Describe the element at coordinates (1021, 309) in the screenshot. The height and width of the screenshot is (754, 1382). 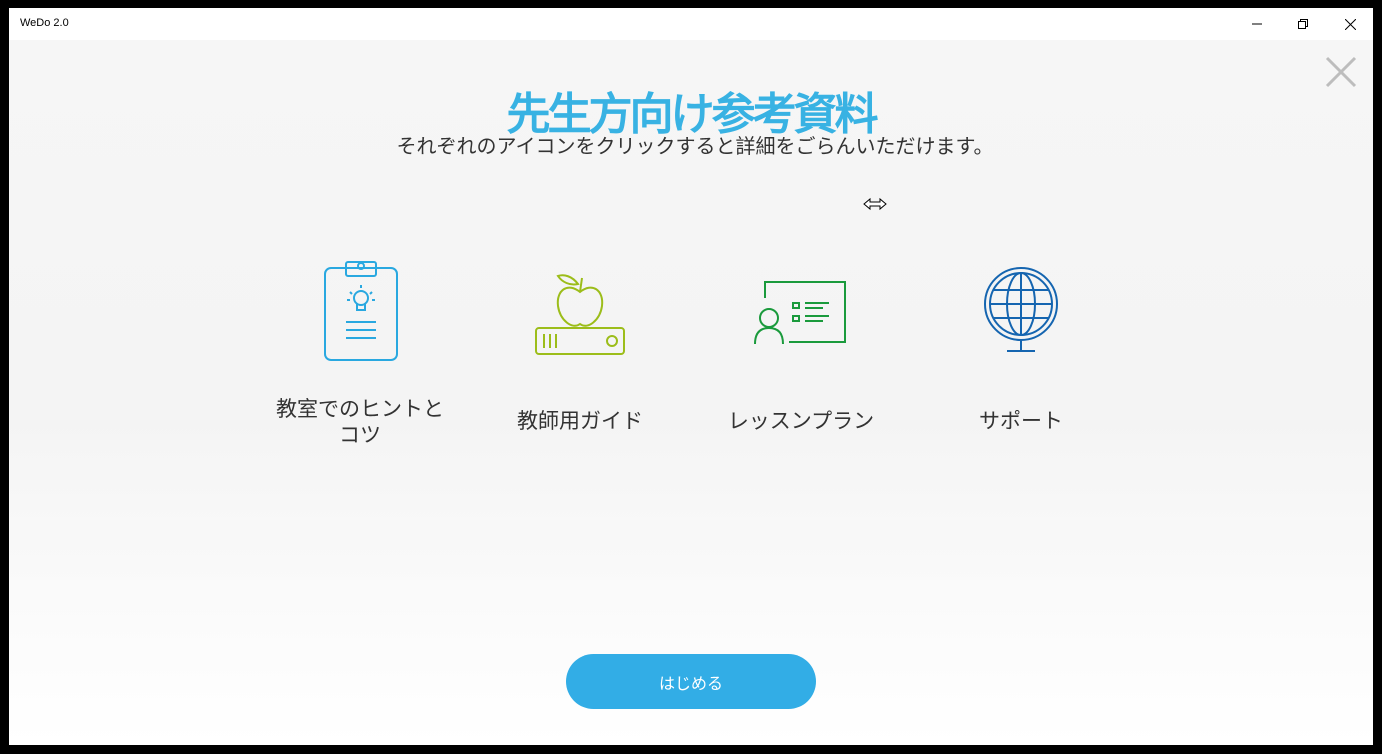
I see `globe-icon` at that location.